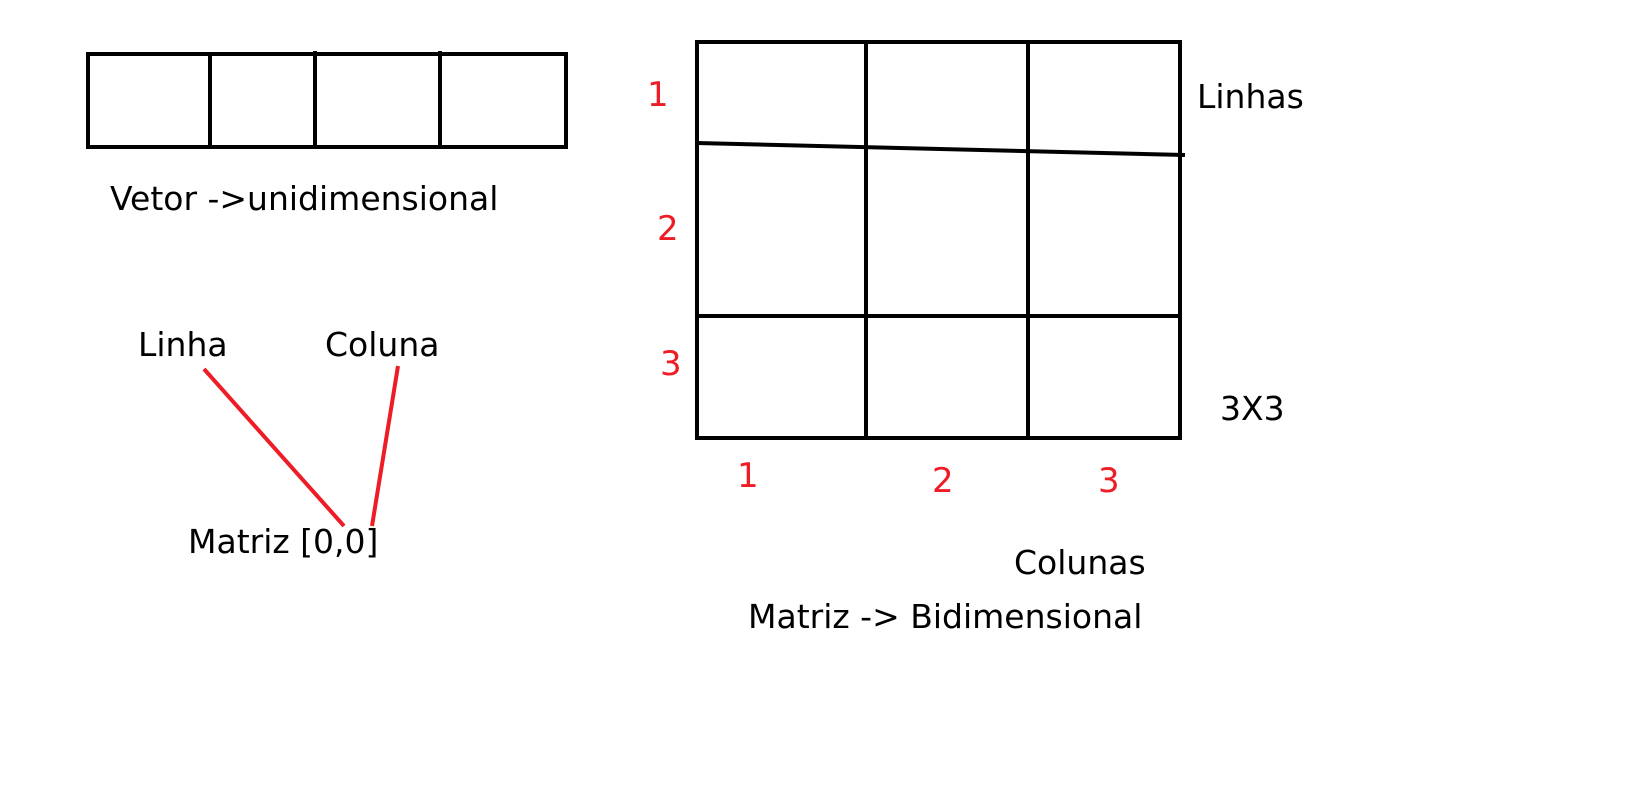 The width and height of the screenshot is (1649, 787). I want to click on rows-label: Linhas, so click(1250, 96).